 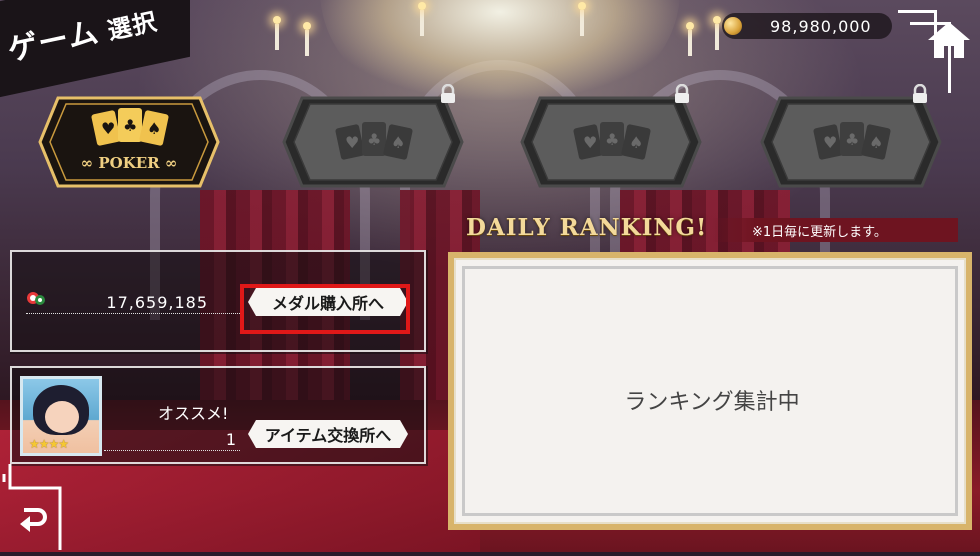 I want to click on game-card-poker: ♥ ♣ ♠ ∞ POKER ∞, so click(x=129, y=142).